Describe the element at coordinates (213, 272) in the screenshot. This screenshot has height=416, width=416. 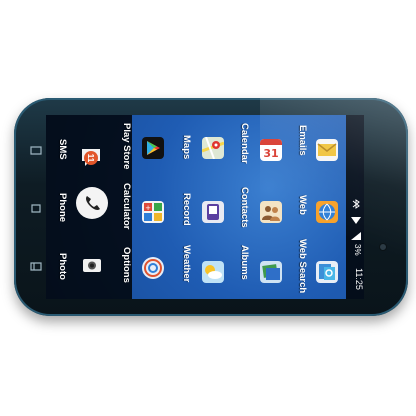
I see `weather-icon` at that location.